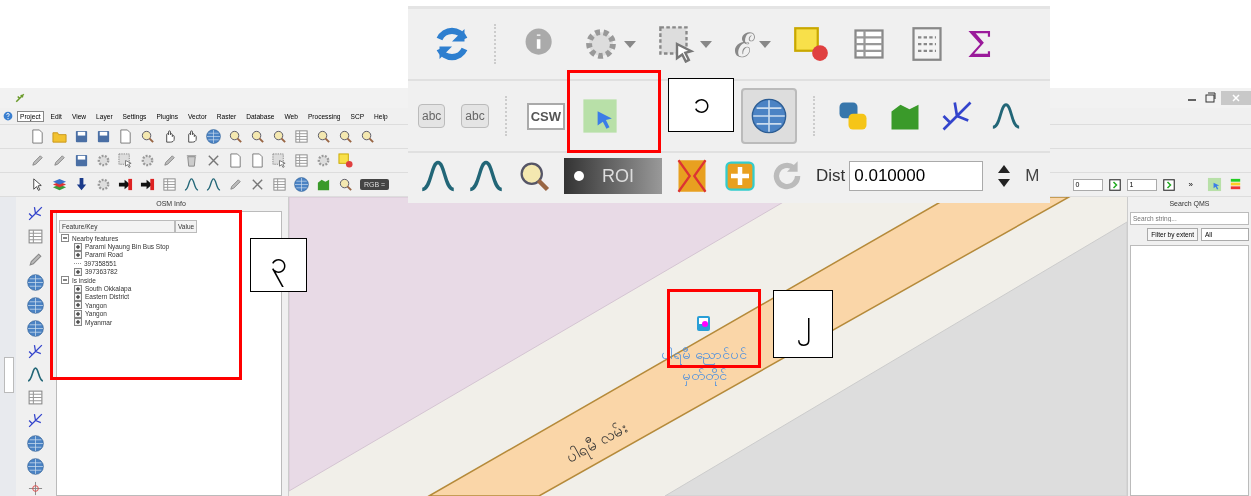 Image resolution: width=1251 pixels, height=496 pixels. I want to click on logo-icon, so click(20, 98).